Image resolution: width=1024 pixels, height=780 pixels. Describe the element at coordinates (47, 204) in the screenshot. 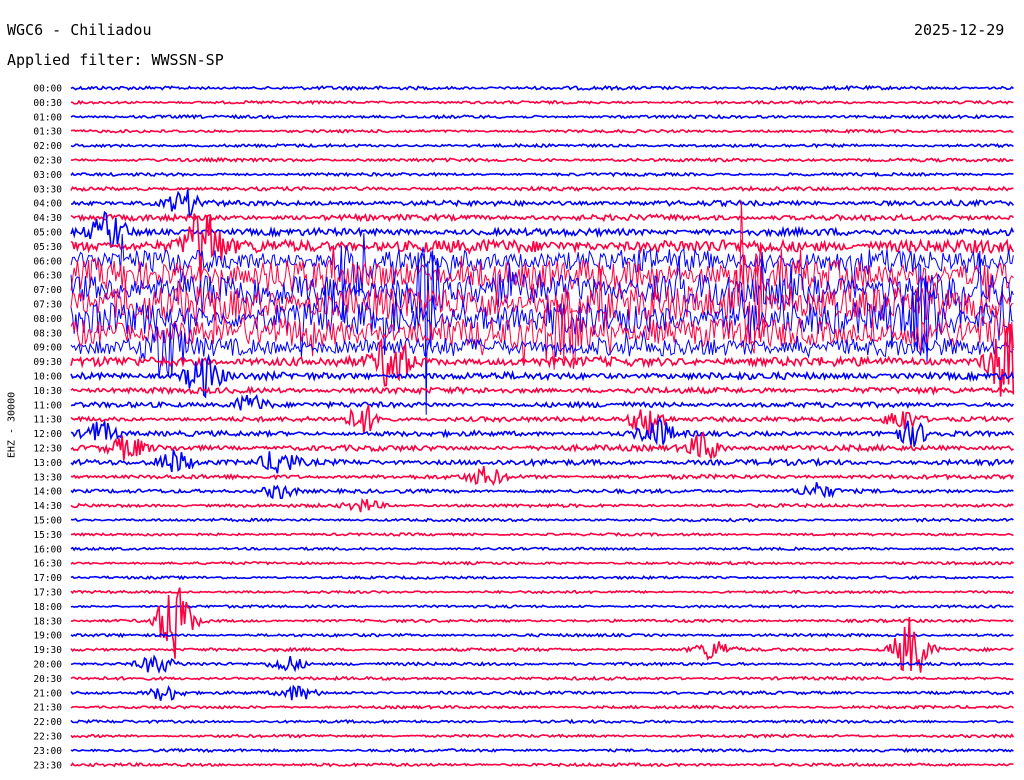

I see `time-label-0400: 04:00` at that location.